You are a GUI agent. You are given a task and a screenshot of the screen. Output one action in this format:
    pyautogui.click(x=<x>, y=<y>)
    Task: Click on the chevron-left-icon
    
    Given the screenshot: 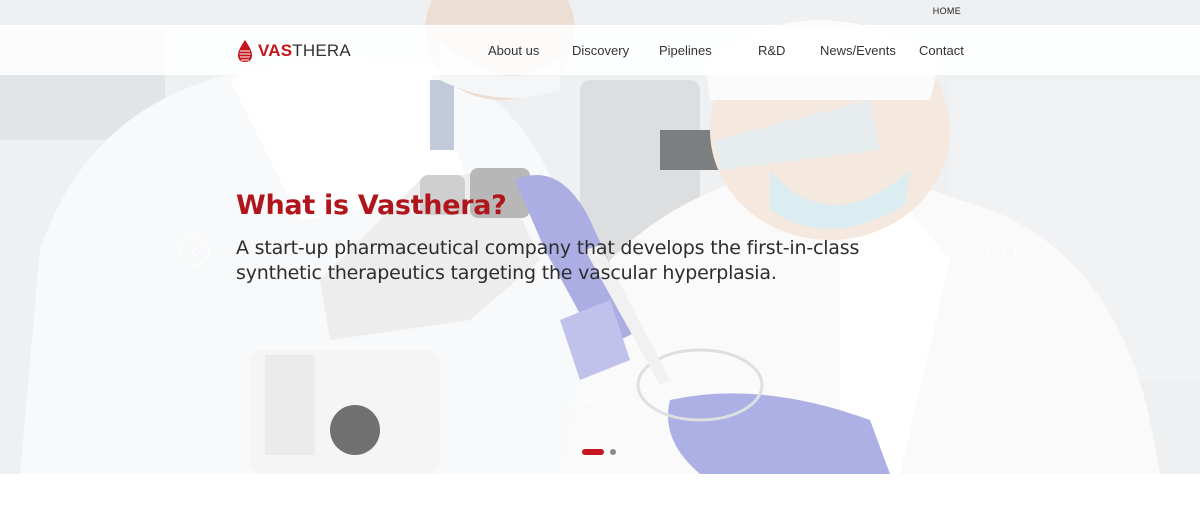 What is the action you would take?
    pyautogui.click(x=193, y=251)
    